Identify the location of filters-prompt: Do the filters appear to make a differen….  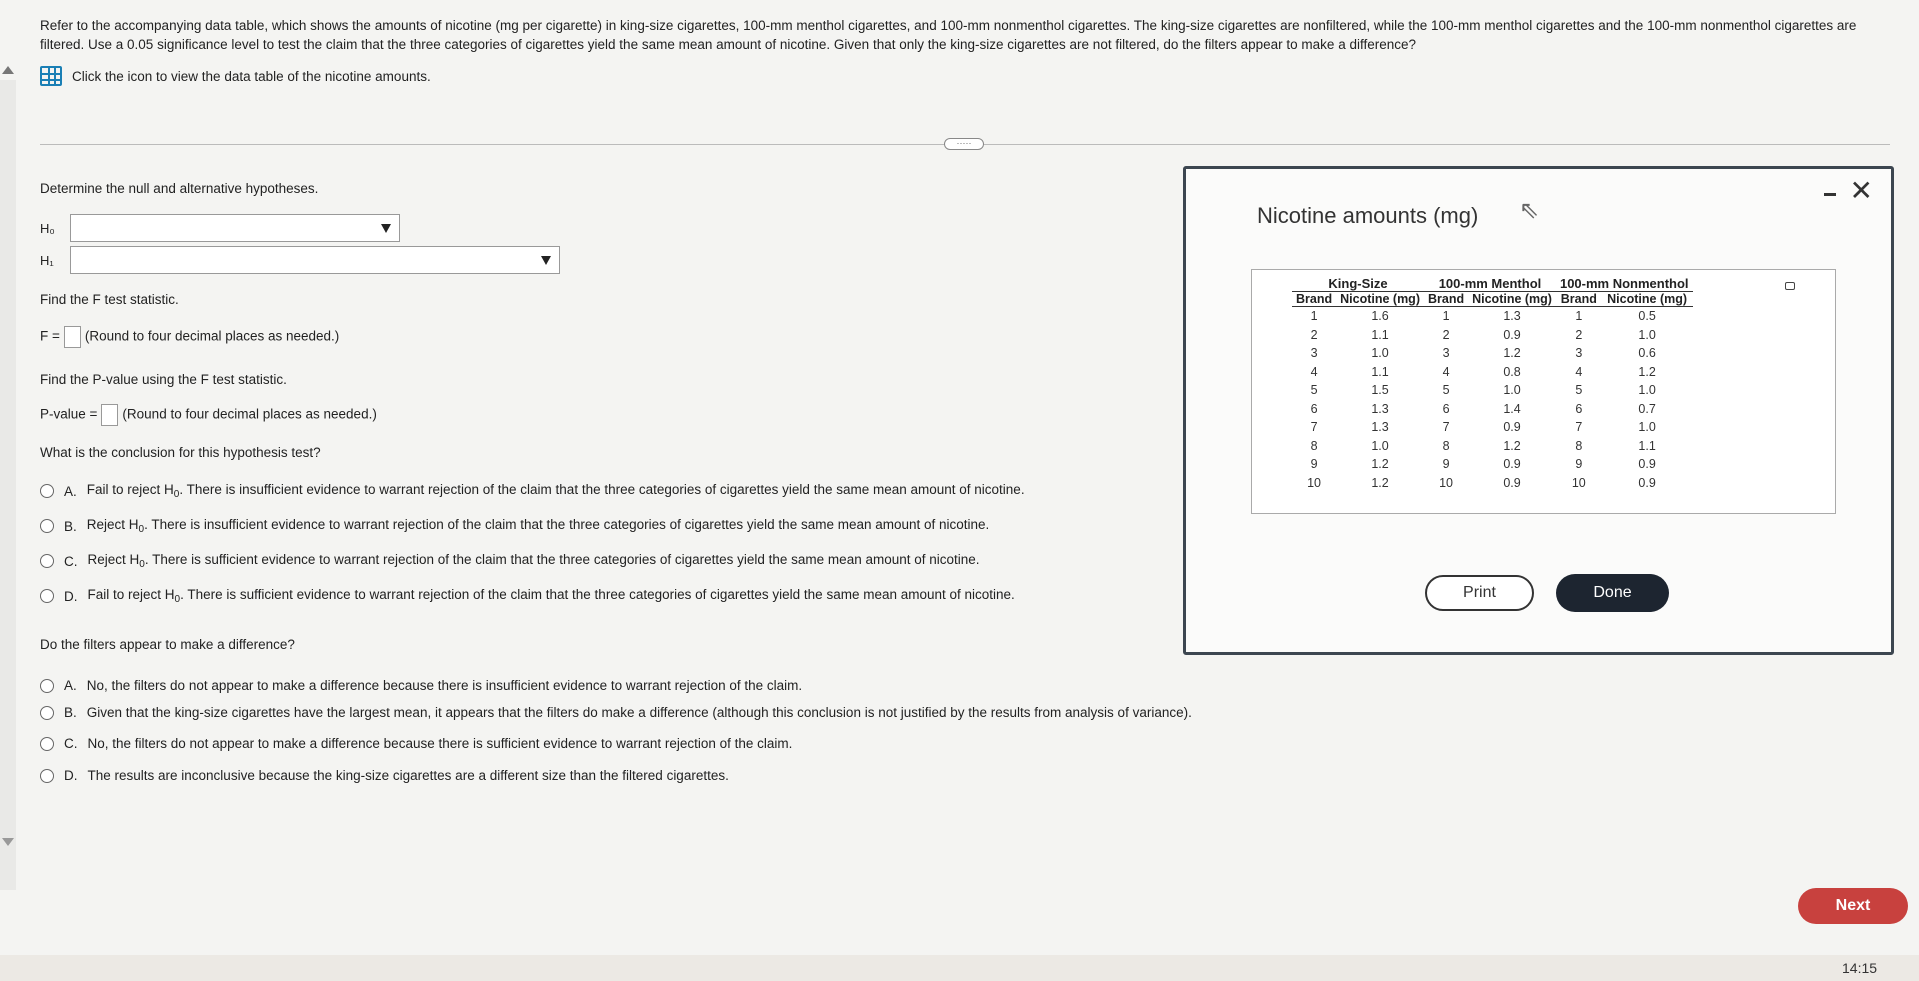
(167, 644).